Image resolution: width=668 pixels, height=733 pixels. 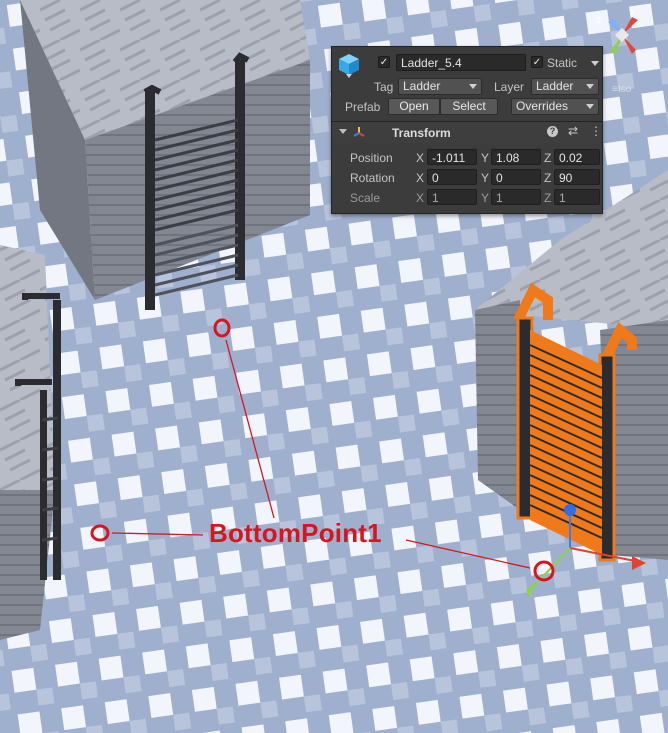 What do you see at coordinates (621, 89) in the screenshot?
I see `iso-label: ≡Iso` at bounding box center [621, 89].